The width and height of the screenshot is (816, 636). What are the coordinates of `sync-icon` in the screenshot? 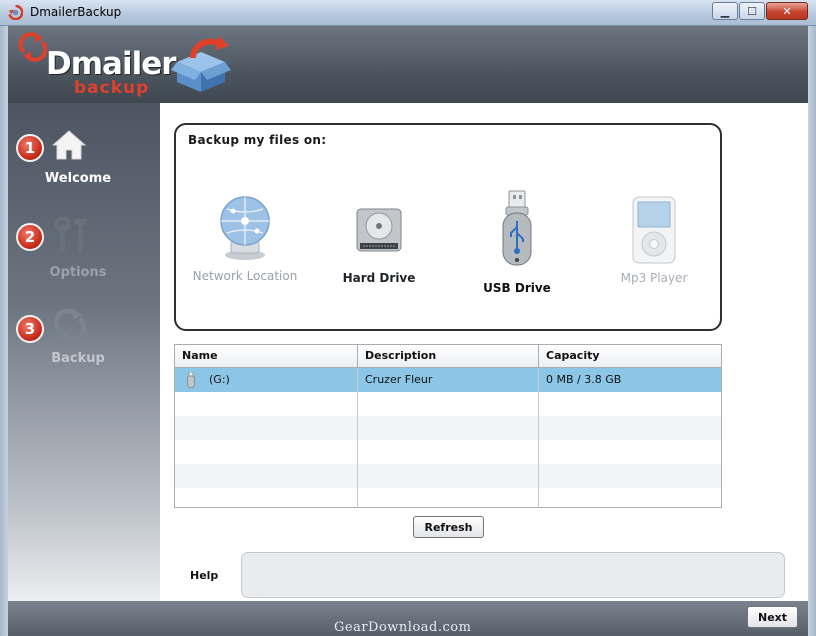 It's located at (70, 325).